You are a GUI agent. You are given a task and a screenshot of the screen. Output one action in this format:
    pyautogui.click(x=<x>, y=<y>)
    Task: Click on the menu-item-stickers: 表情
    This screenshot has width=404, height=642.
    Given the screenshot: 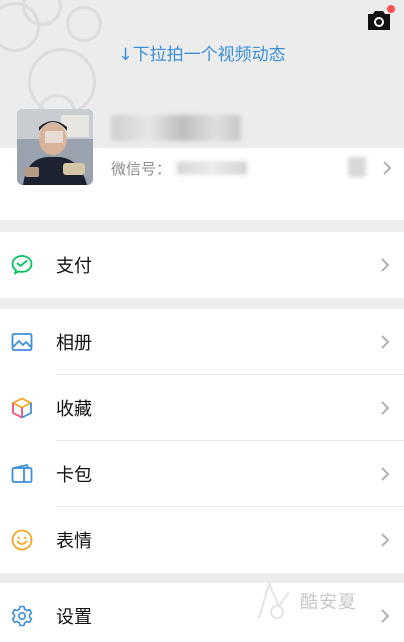 What is the action you would take?
    pyautogui.click(x=202, y=540)
    